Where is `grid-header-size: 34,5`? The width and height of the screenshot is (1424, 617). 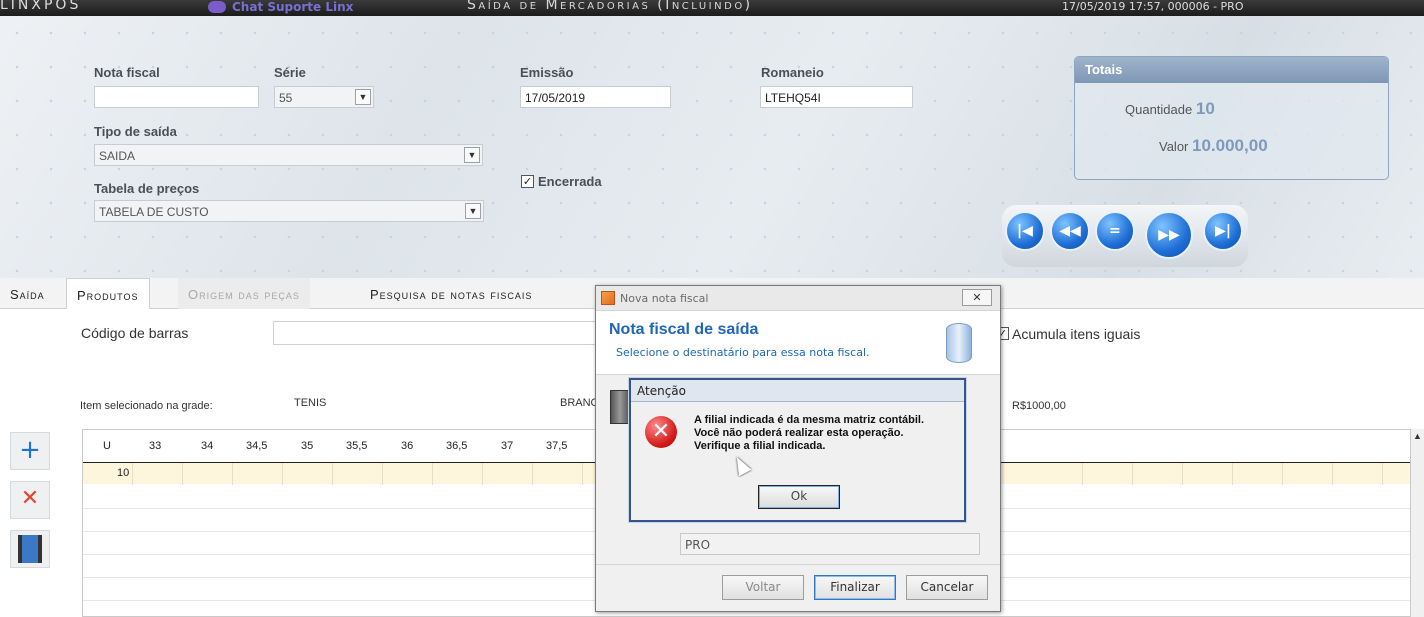
grid-header-size: 34,5 is located at coordinates (257, 446).